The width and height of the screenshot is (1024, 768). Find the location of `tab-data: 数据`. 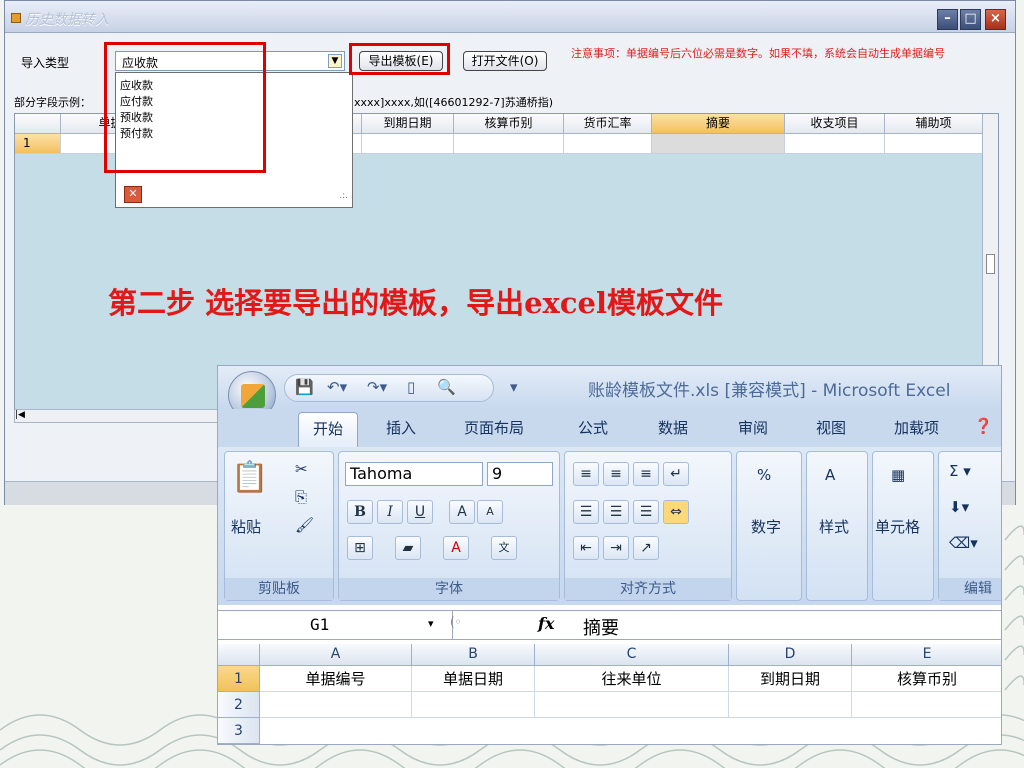

tab-data: 数据 is located at coordinates (673, 427).